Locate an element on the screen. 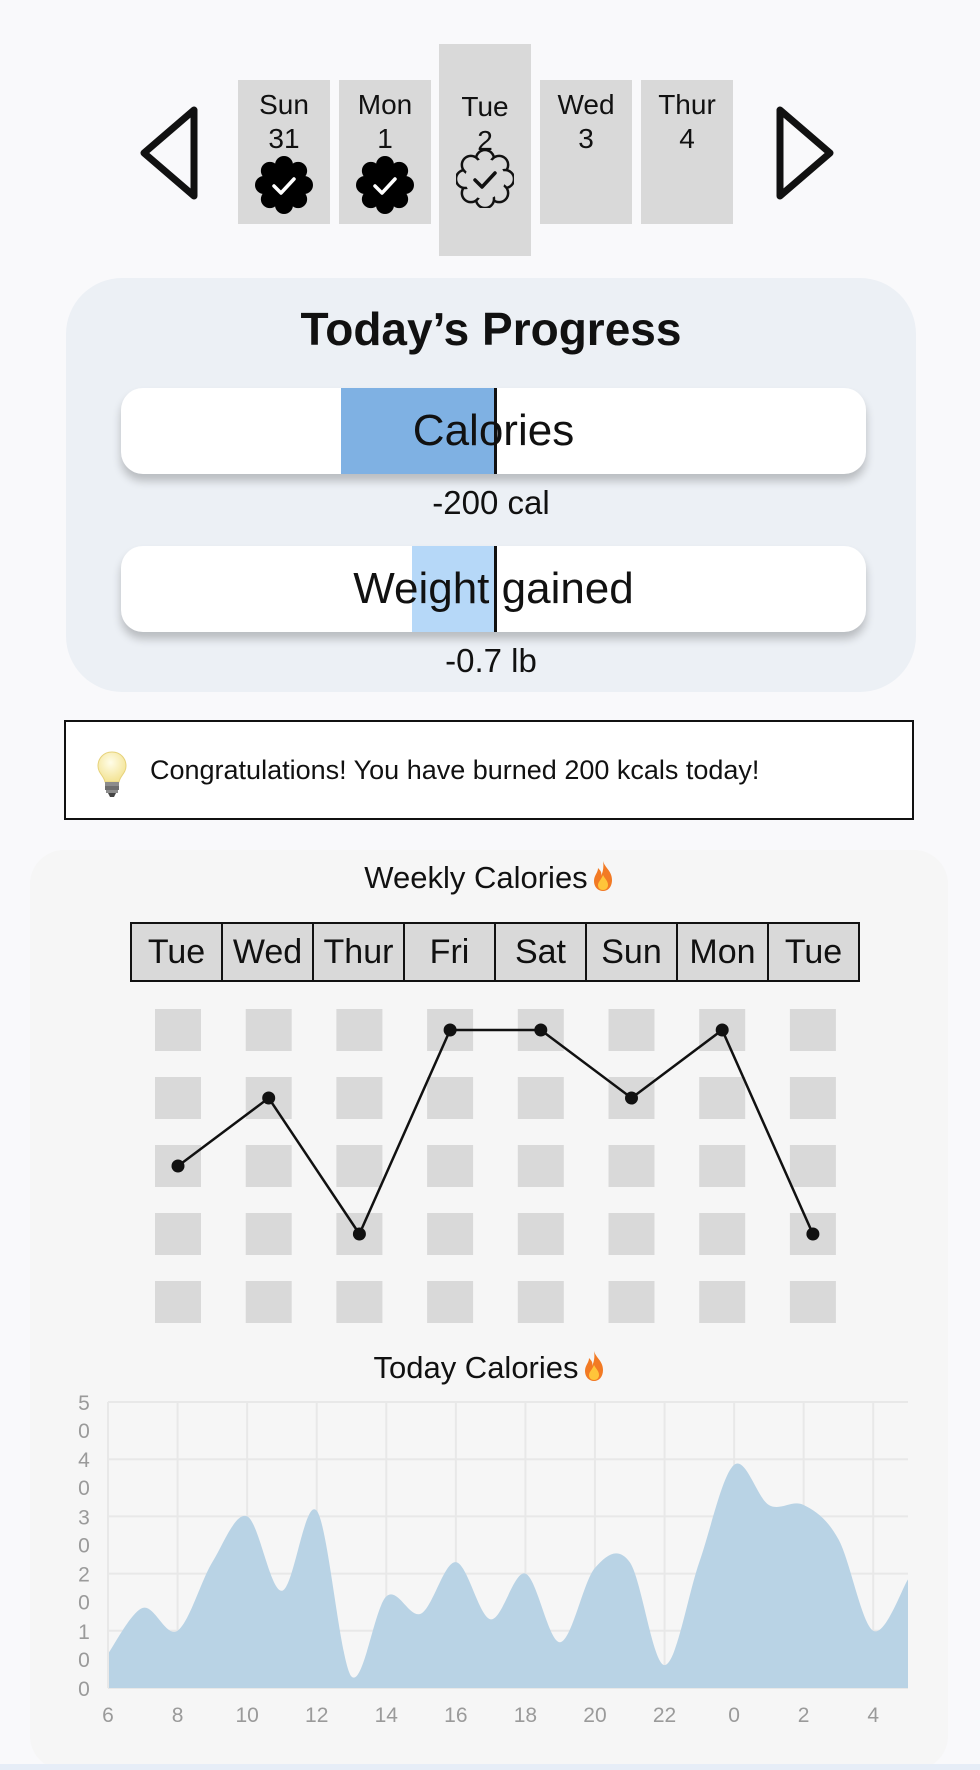 Image resolution: width=980 pixels, height=1770 pixels. today-chart-x-tick-label: 20 is located at coordinates (594, 1715).